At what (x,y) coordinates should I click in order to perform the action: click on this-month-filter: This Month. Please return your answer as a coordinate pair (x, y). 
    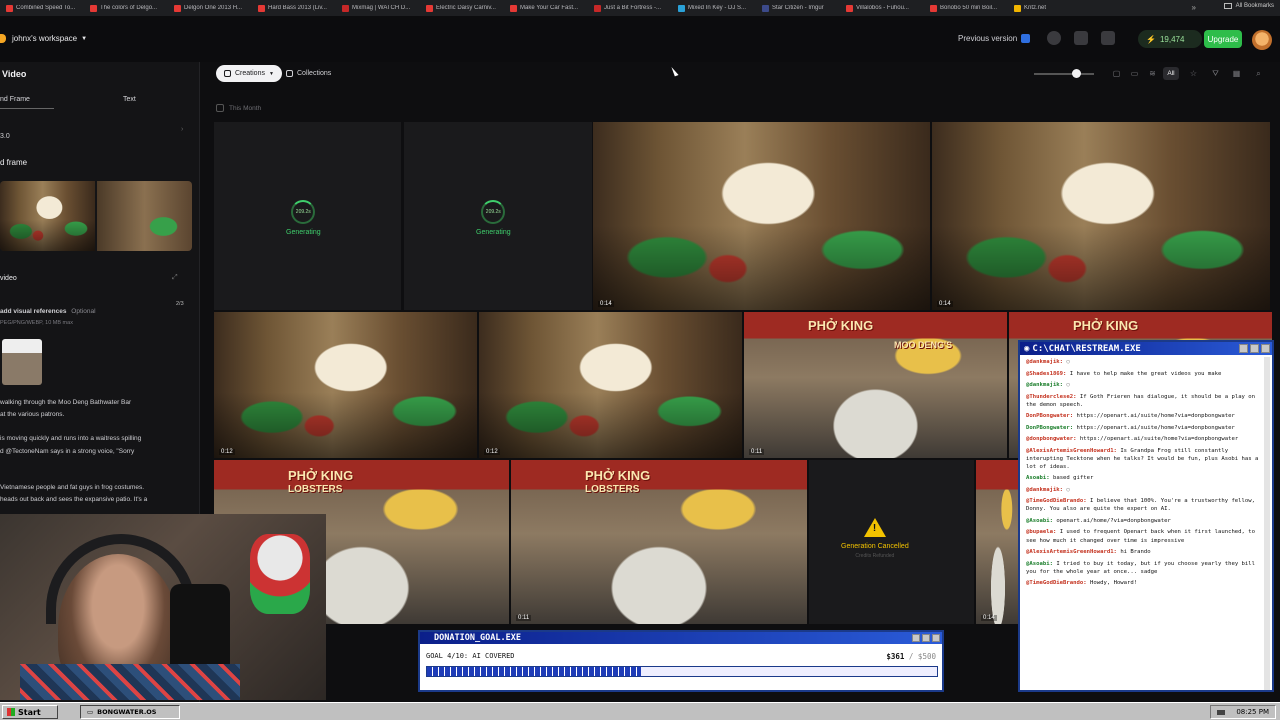
    Looking at the image, I should click on (238, 108).